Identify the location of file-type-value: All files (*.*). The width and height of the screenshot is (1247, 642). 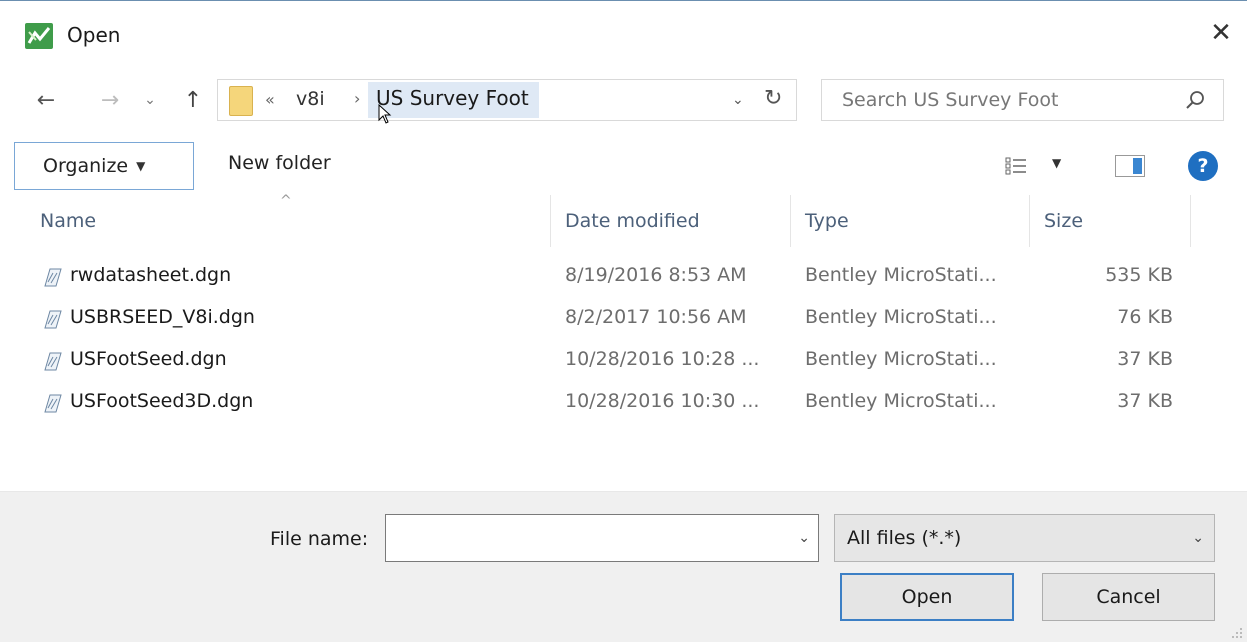
(904, 538).